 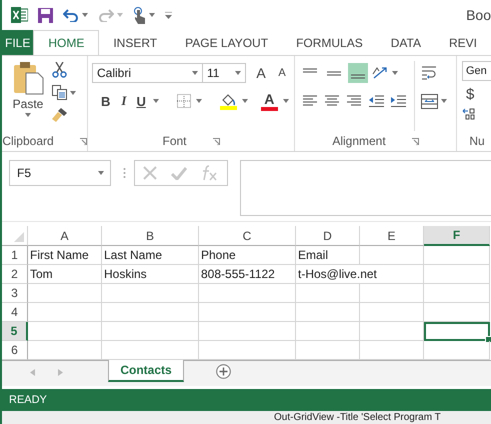 I want to click on name-box: F5, so click(x=60, y=173).